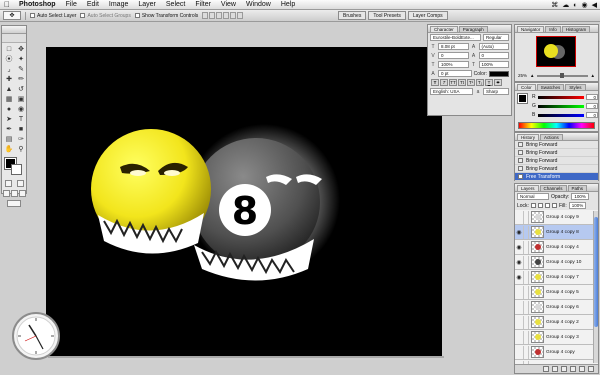 The width and height of the screenshot is (600, 375). I want to click on dock-tab-brushes: Brushes, so click(352, 15).